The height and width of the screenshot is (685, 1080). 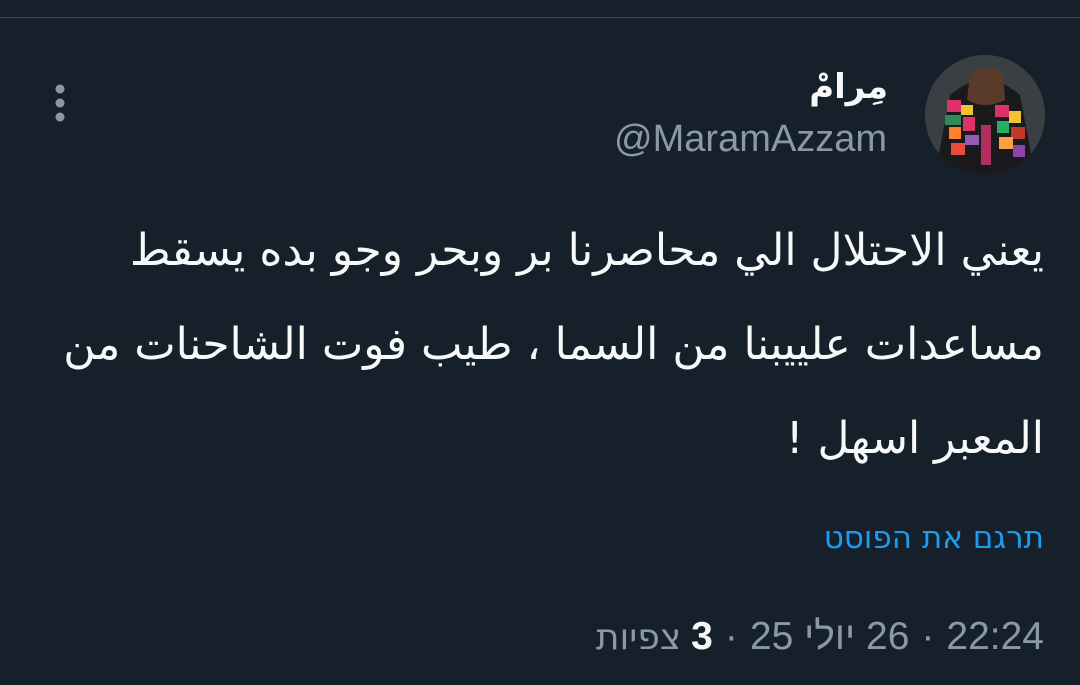 I want to click on avatar, so click(x=985, y=115).